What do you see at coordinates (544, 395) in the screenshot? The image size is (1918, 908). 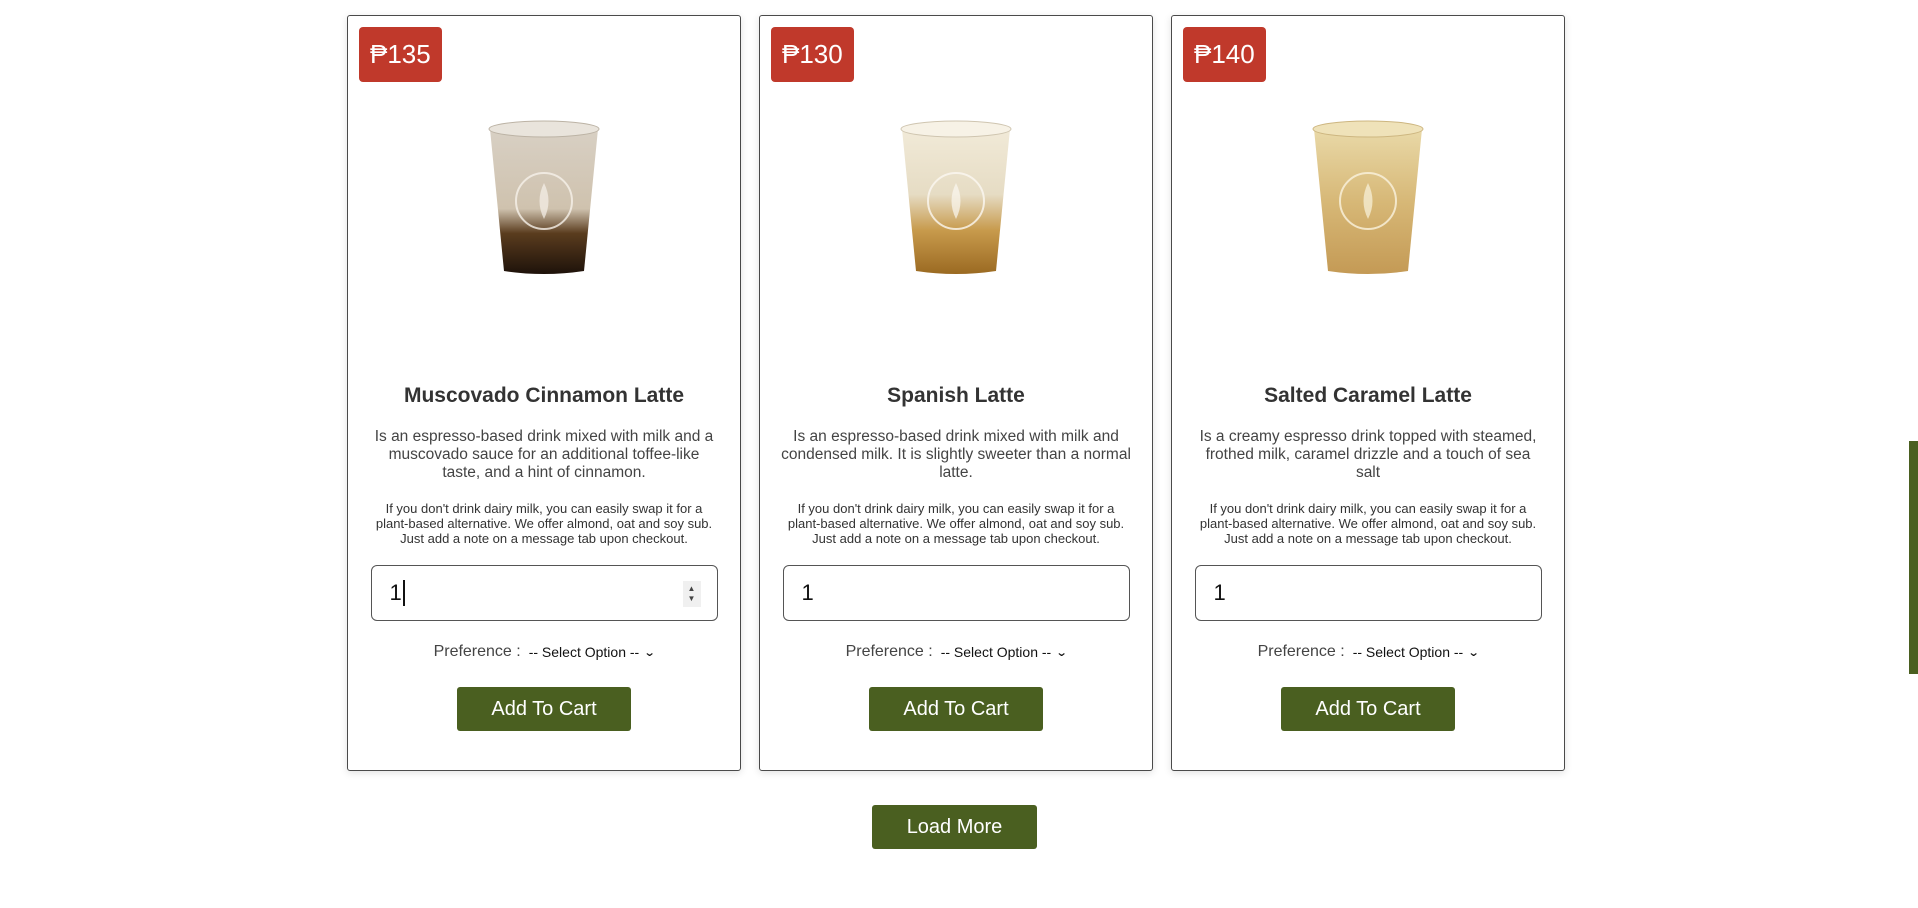 I see `product-name: Muscovado Cinnamon Latte` at bounding box center [544, 395].